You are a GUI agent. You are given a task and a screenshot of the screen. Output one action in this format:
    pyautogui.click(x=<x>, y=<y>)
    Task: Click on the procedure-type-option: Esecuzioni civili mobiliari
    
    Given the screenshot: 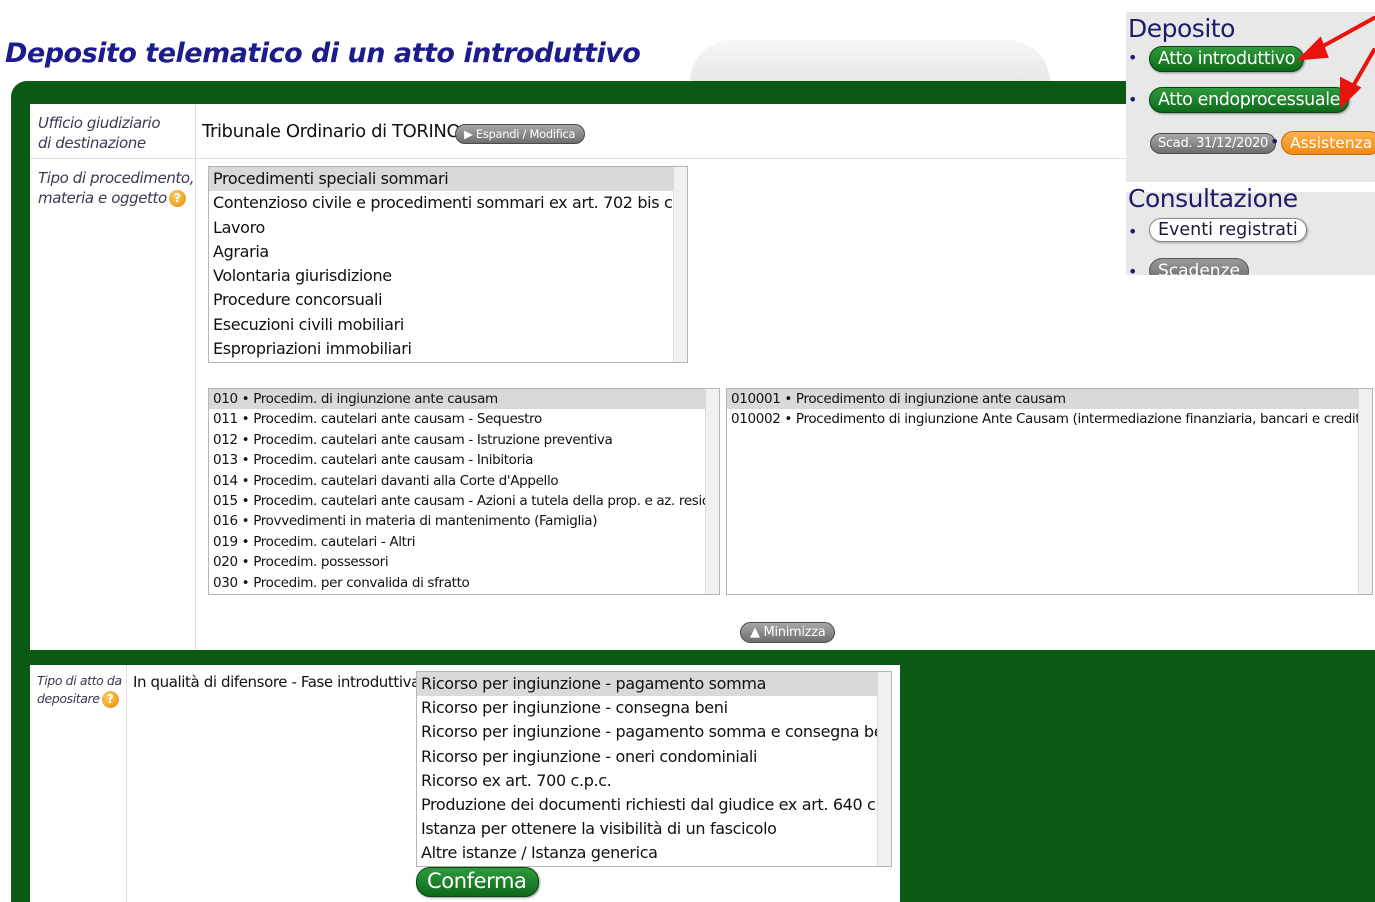 What is the action you would take?
    pyautogui.click(x=448, y=325)
    